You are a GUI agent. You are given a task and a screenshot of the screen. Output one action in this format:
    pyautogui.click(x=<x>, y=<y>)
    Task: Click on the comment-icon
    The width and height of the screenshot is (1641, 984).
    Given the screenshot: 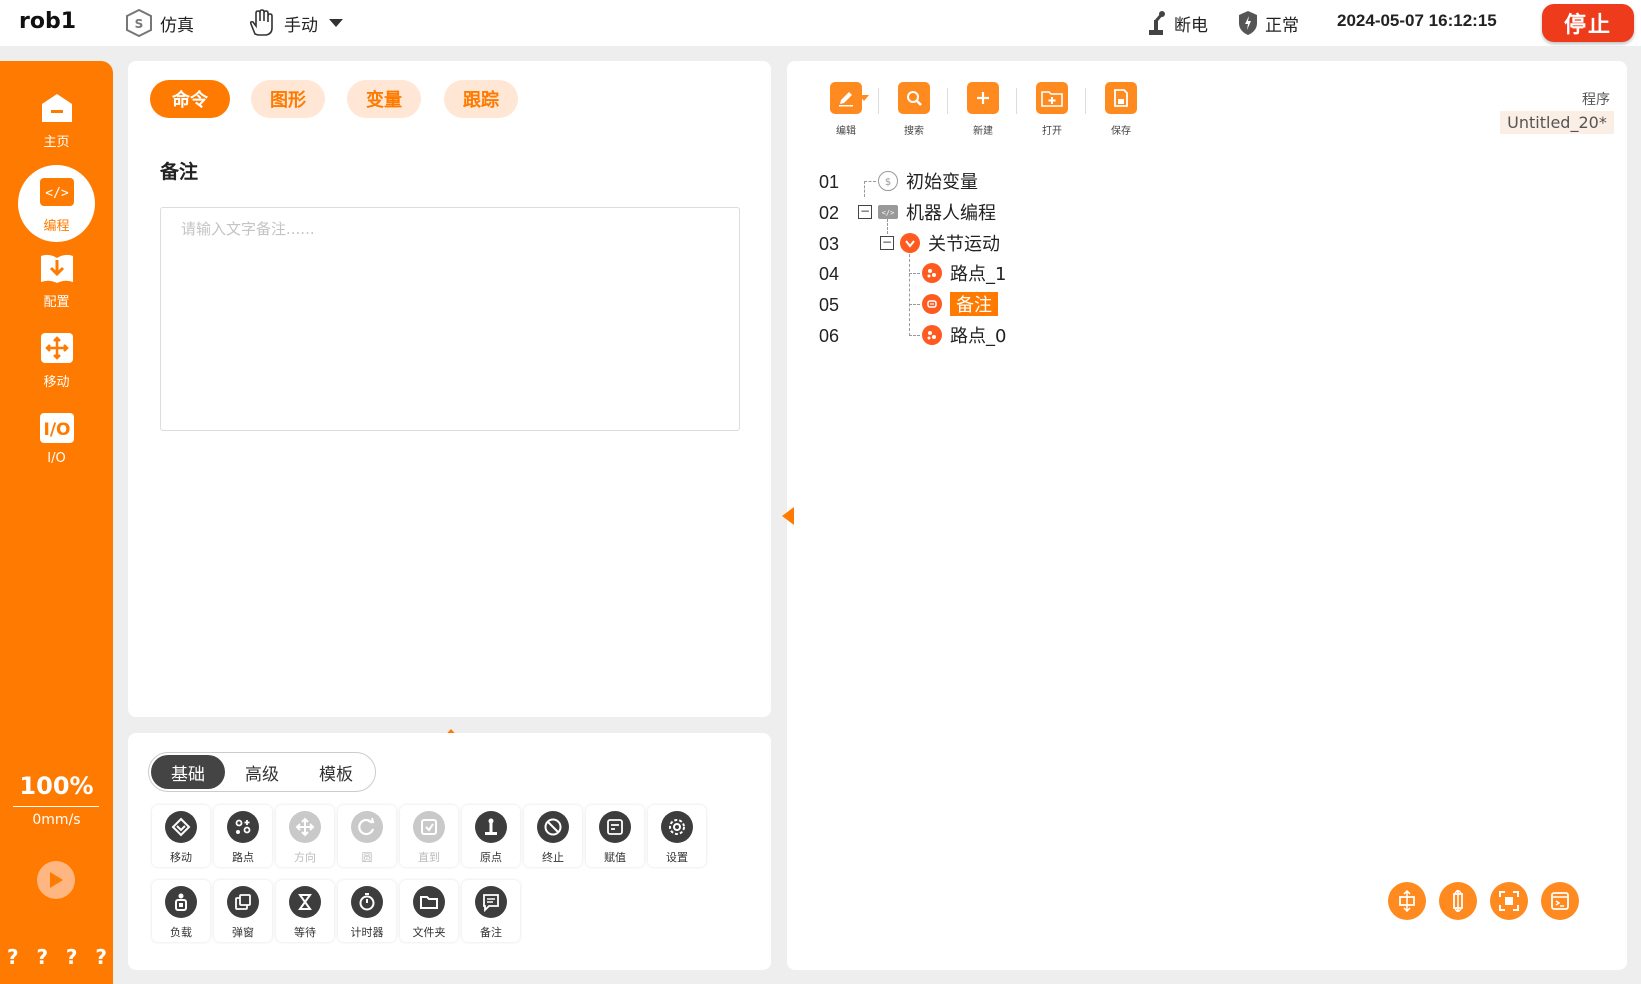 What is the action you would take?
    pyautogui.click(x=491, y=902)
    